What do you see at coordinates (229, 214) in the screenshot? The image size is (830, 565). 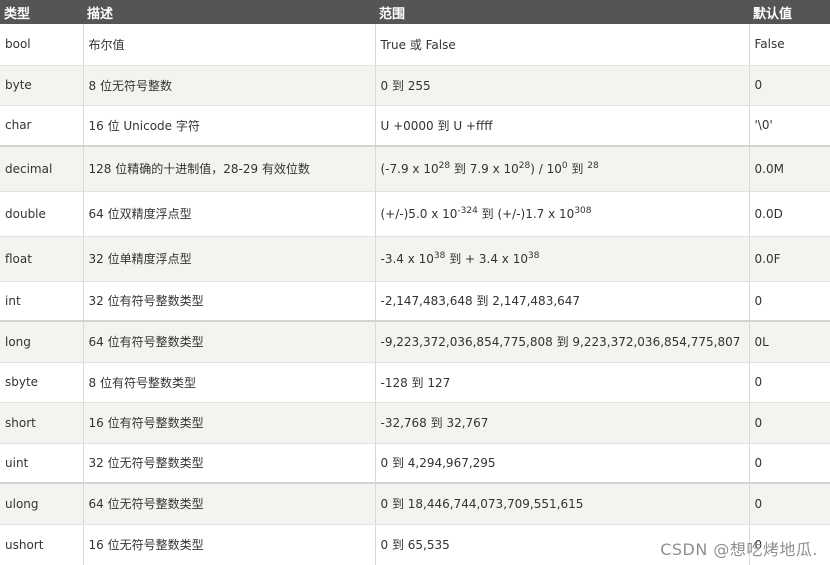 I see `description-cell: 64 位双精度浮点型` at bounding box center [229, 214].